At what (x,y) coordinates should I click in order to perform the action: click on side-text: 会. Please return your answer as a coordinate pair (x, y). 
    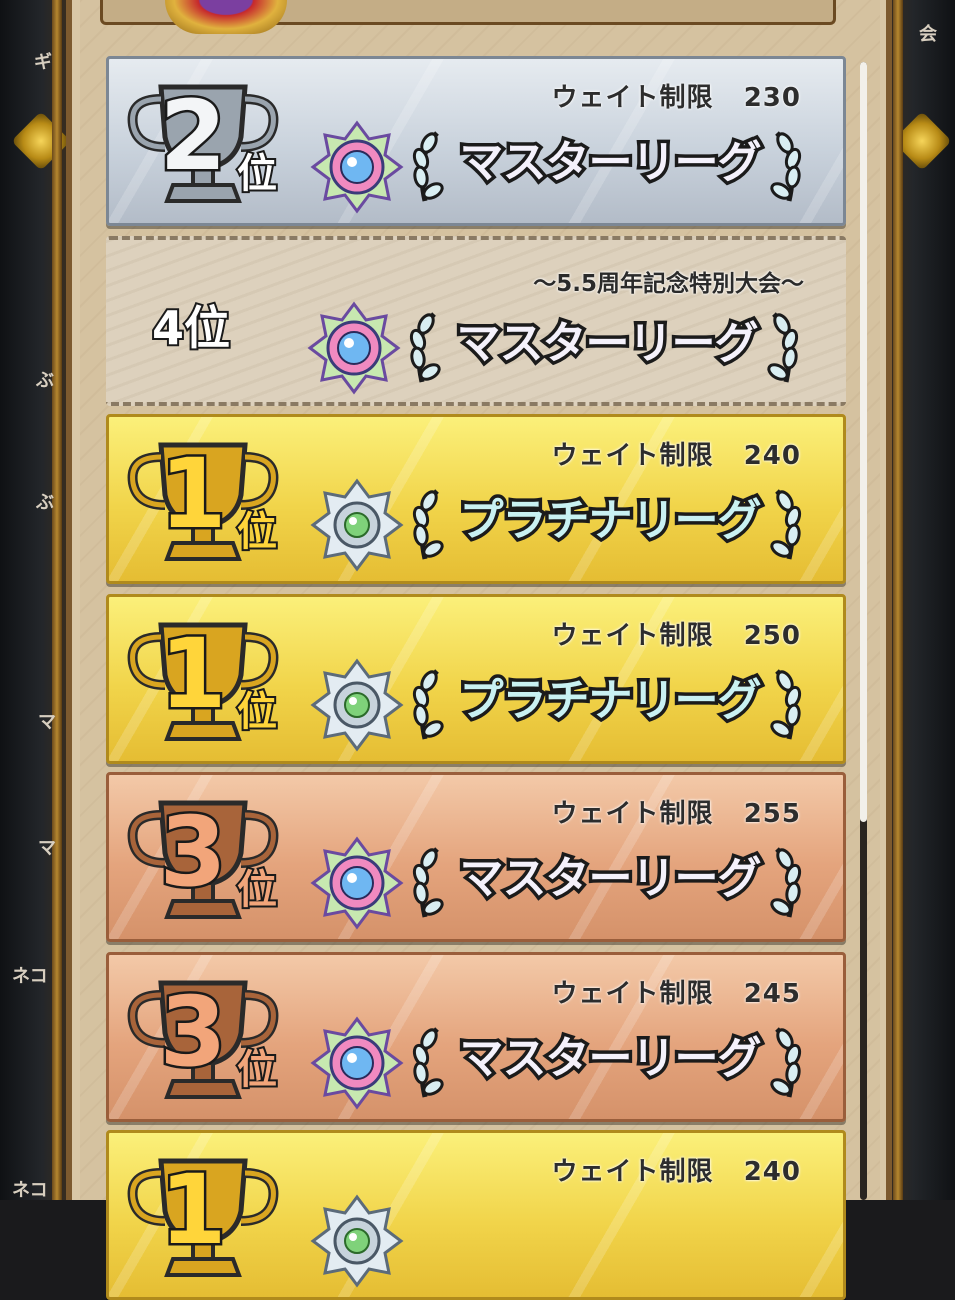
    Looking at the image, I should click on (928, 34).